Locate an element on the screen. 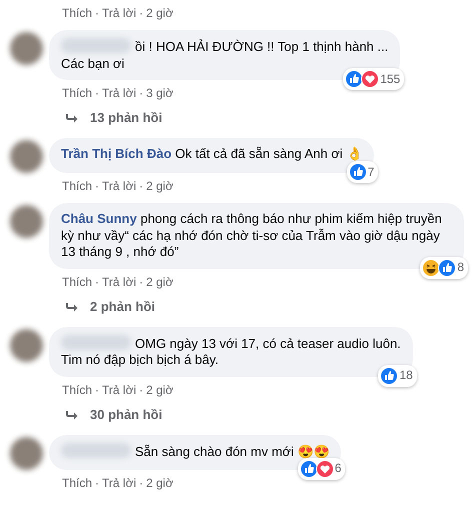  view-replies-link: 13 phản hồi is located at coordinates (237, 120).